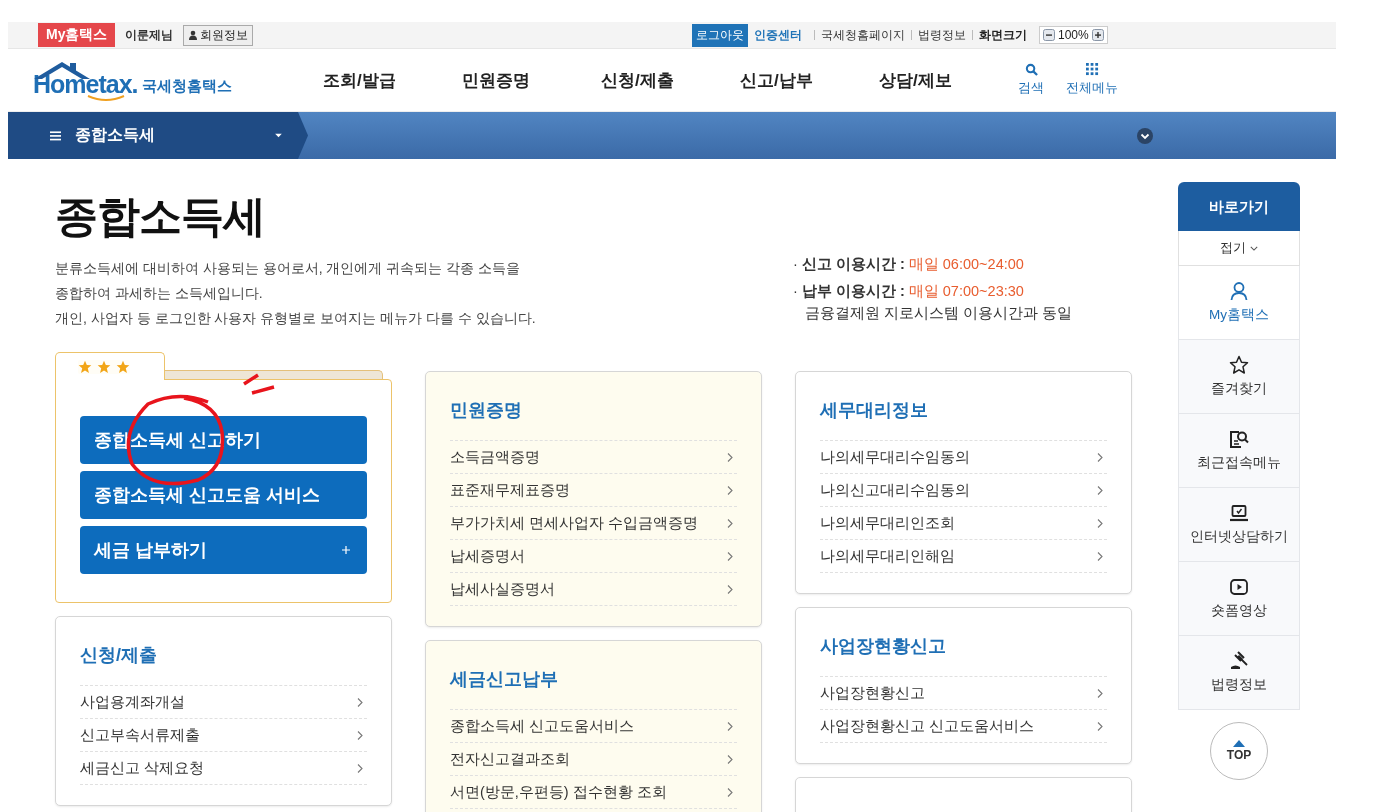 The image size is (1400, 812). I want to click on header-link: 법령정보, so click(942, 35).